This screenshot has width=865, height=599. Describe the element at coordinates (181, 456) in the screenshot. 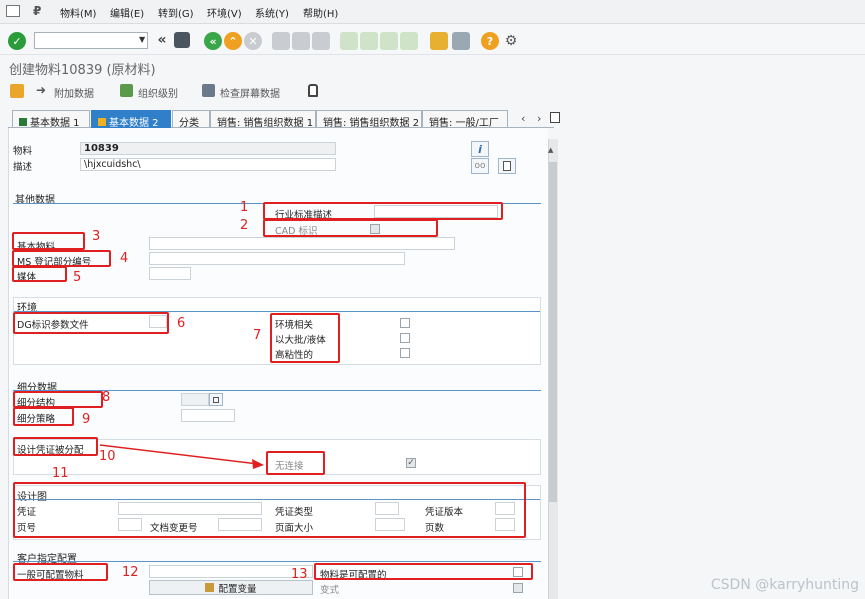

I see `annotation-arrow` at that location.